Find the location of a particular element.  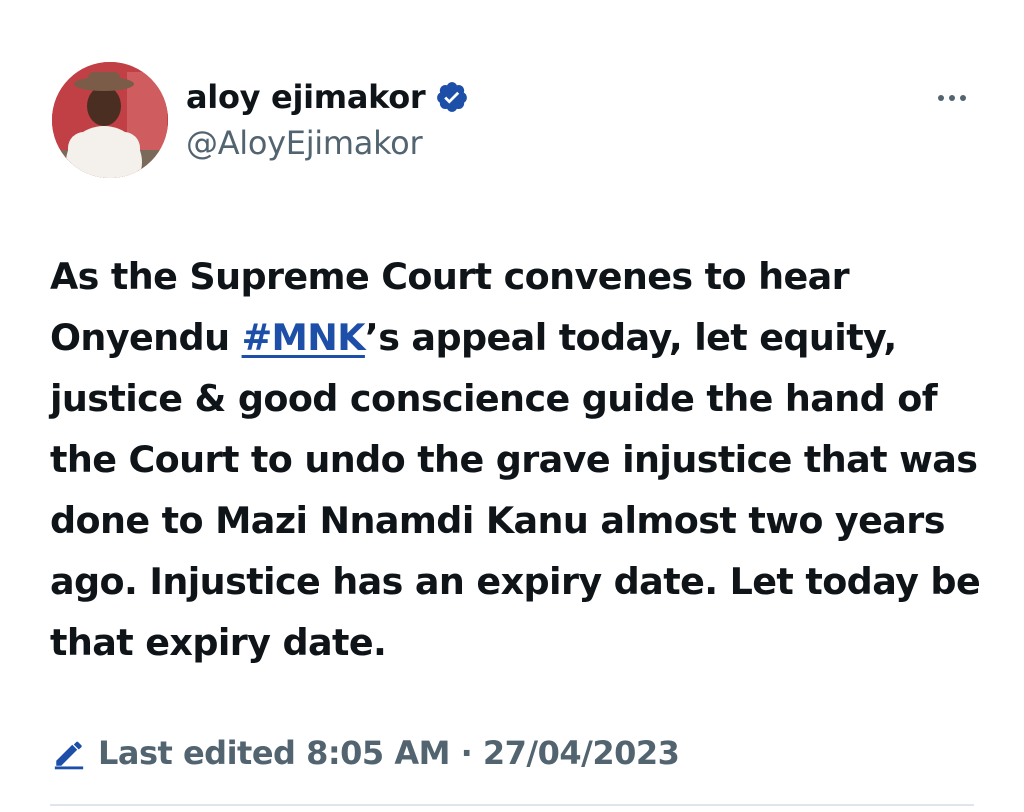

user-handle: @AloyEjimakor is located at coordinates (304, 143).